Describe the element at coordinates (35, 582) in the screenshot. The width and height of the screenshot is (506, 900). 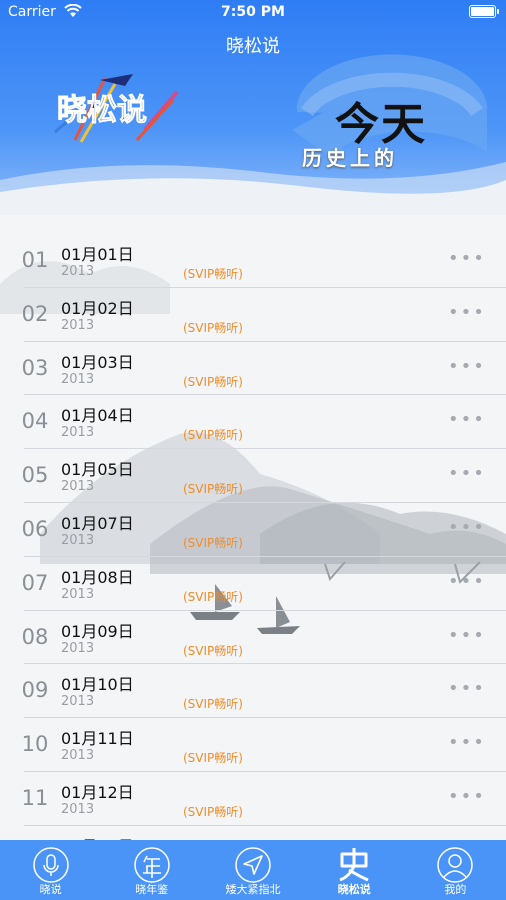
I see `item-number: 07` at that location.